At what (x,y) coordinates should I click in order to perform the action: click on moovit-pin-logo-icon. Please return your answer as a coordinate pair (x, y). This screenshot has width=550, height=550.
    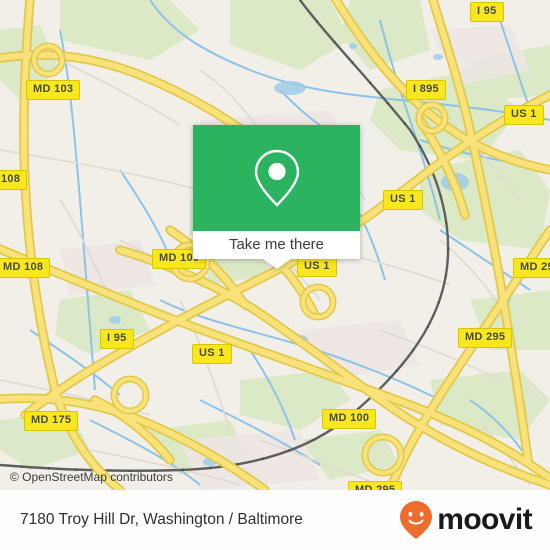
    Looking at the image, I should click on (416, 520).